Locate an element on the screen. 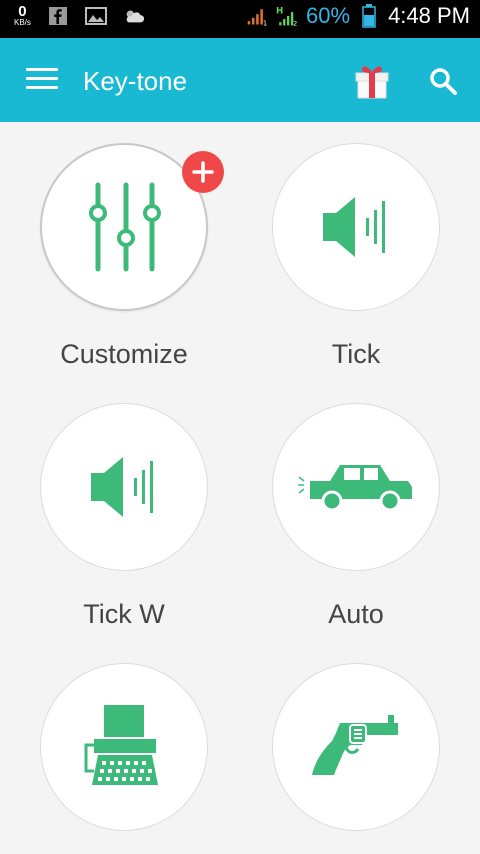 The width and height of the screenshot is (480, 854). gift-button is located at coordinates (372, 80).